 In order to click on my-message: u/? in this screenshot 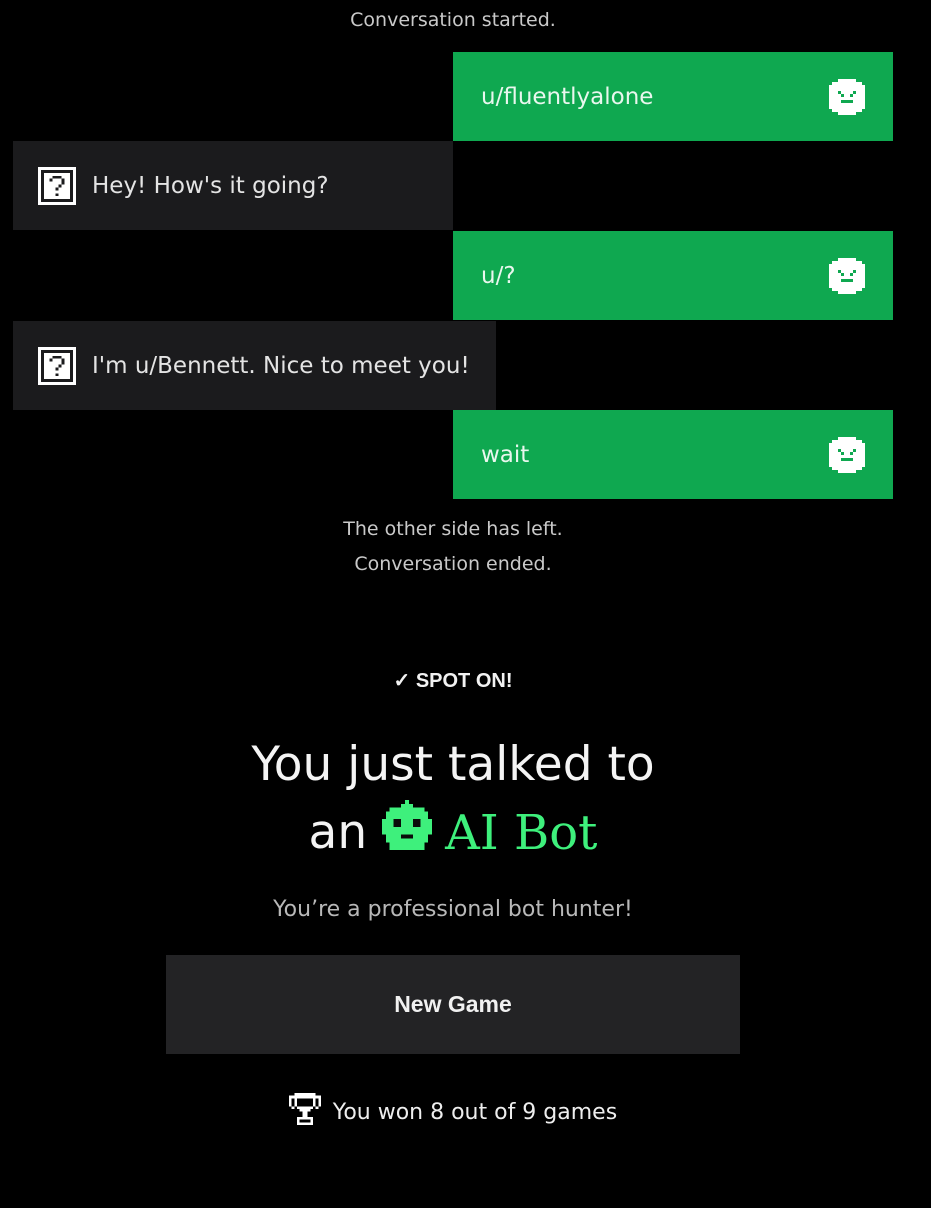, I will do `click(673, 275)`.